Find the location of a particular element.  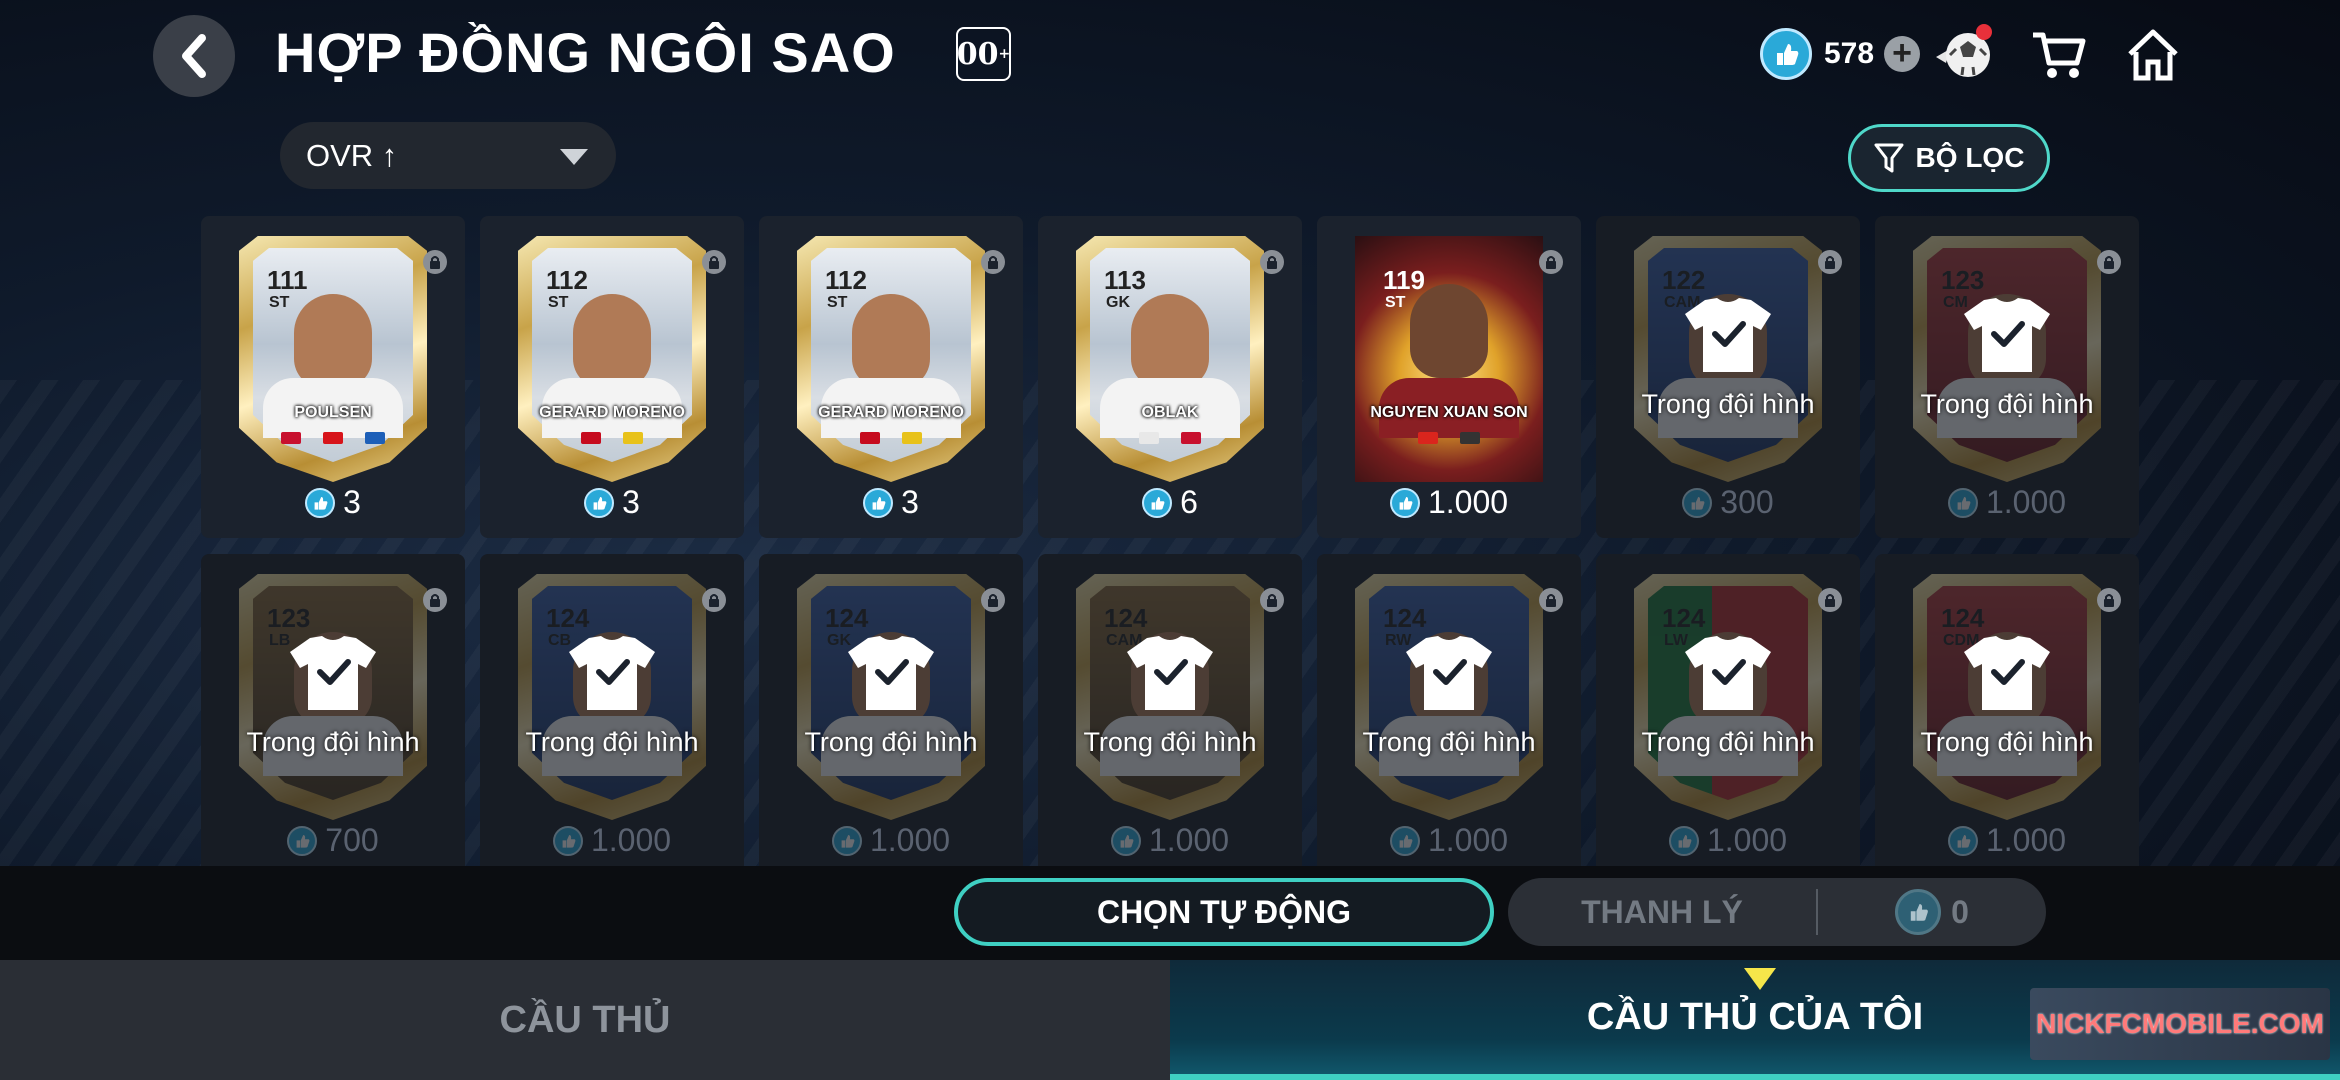

sell-value: 0 is located at coordinates (1932, 912).